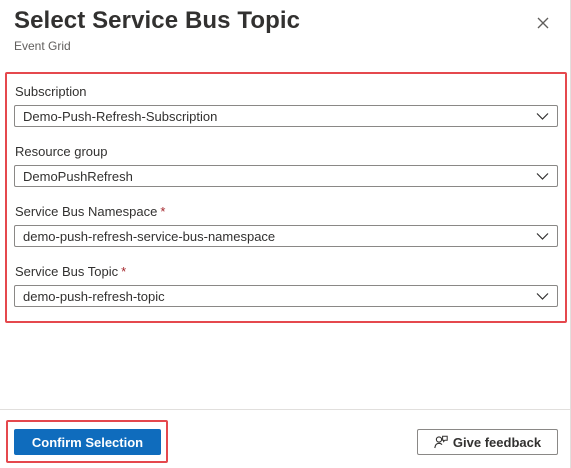 Image resolution: width=571 pixels, height=468 pixels. What do you see at coordinates (86, 211) in the screenshot?
I see `service-bus-namespace-label-text: Service Bus Namespace` at bounding box center [86, 211].